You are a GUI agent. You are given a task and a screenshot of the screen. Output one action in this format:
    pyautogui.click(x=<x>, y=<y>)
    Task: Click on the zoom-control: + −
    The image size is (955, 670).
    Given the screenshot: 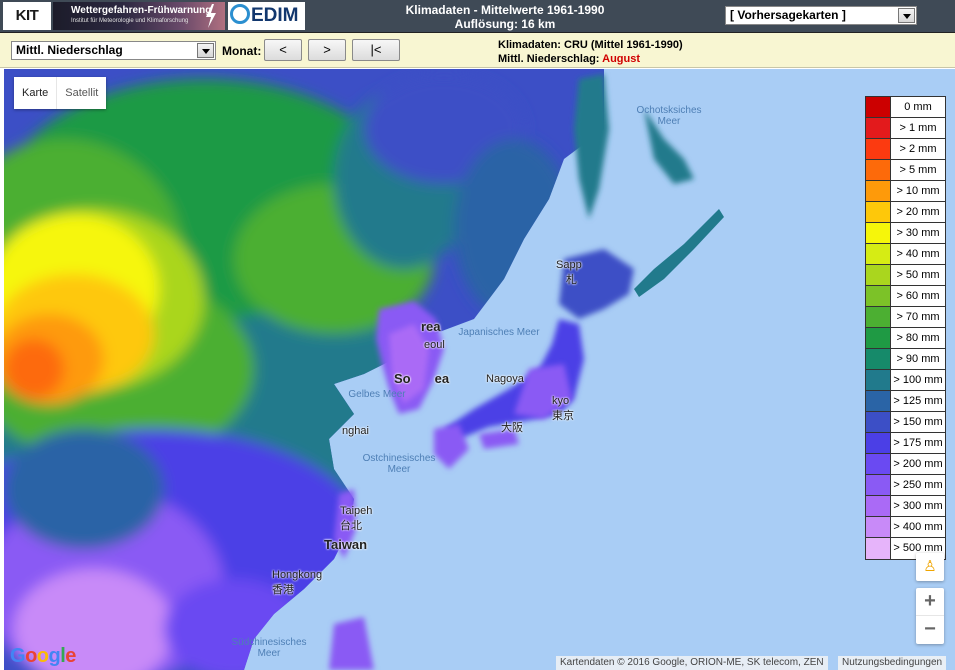 What is the action you would take?
    pyautogui.click(x=930, y=616)
    